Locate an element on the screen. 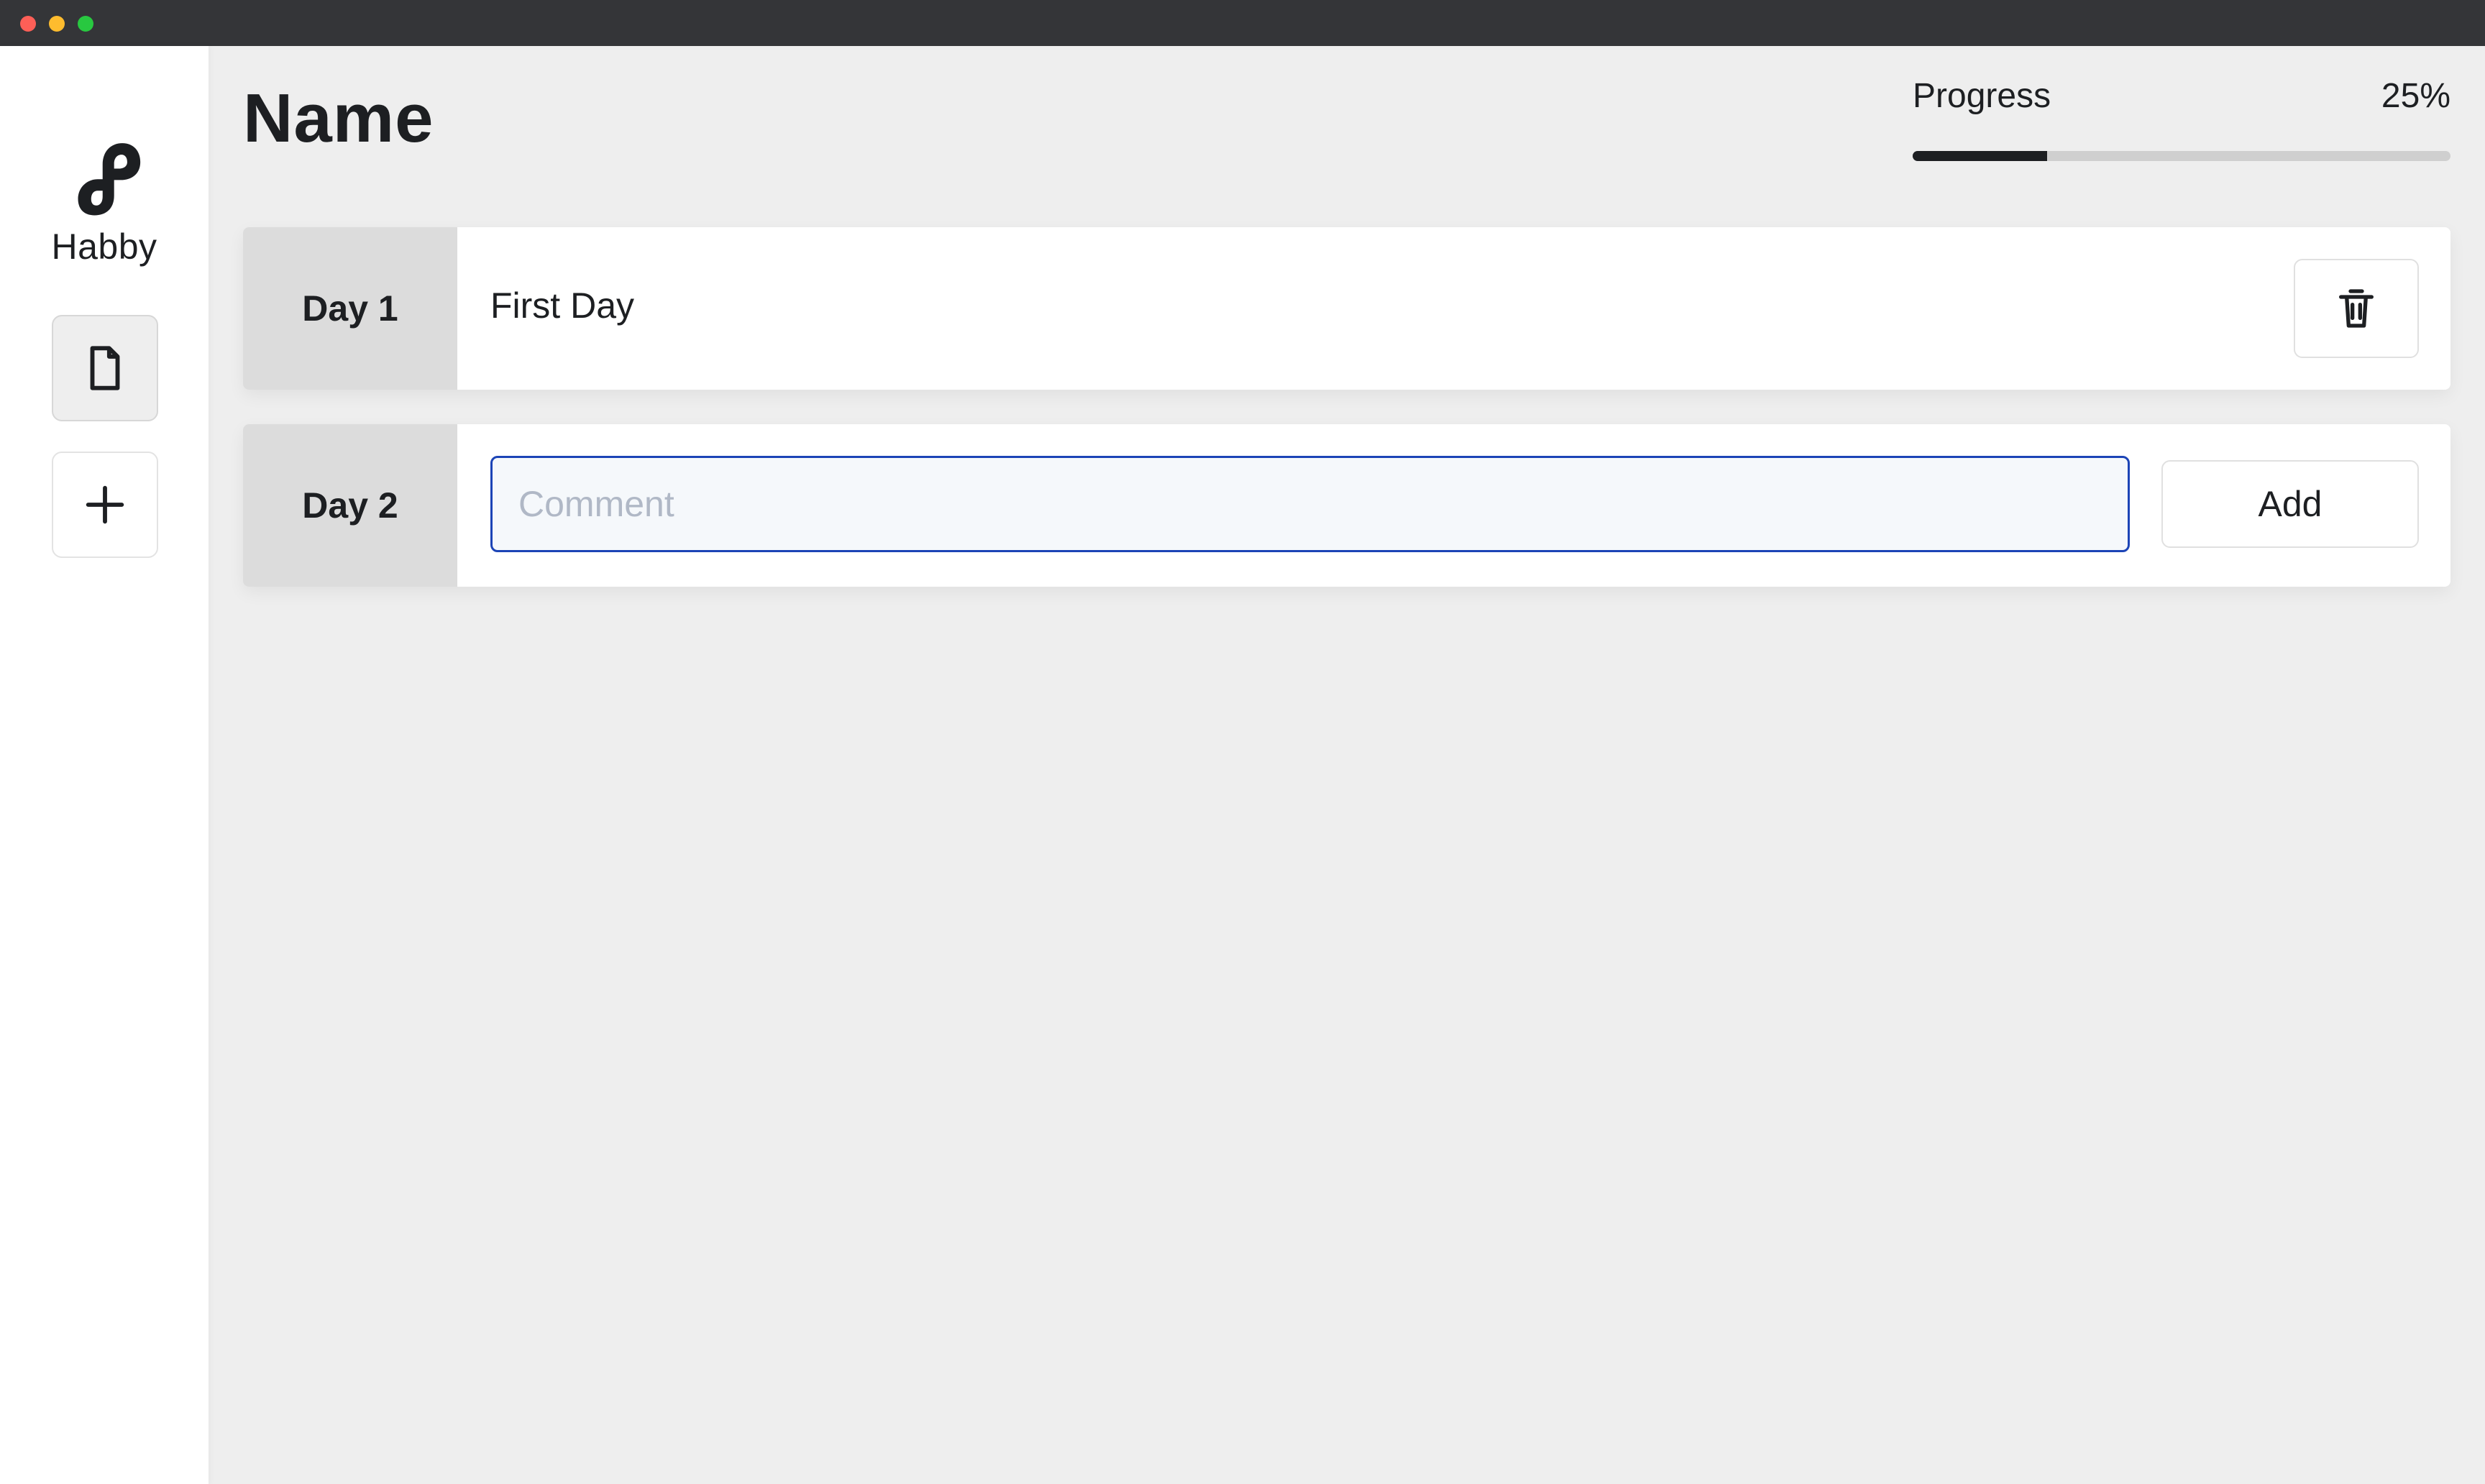  documents-nav-button is located at coordinates (105, 368).